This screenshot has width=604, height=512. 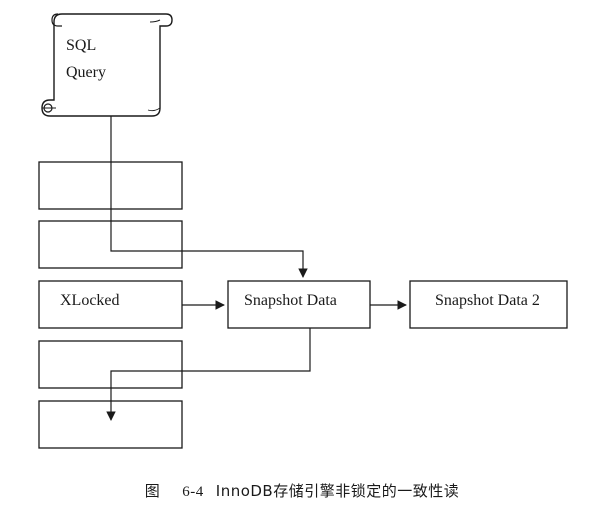 What do you see at coordinates (107, 65) in the screenshot?
I see `sql-query-scroll-icon` at bounding box center [107, 65].